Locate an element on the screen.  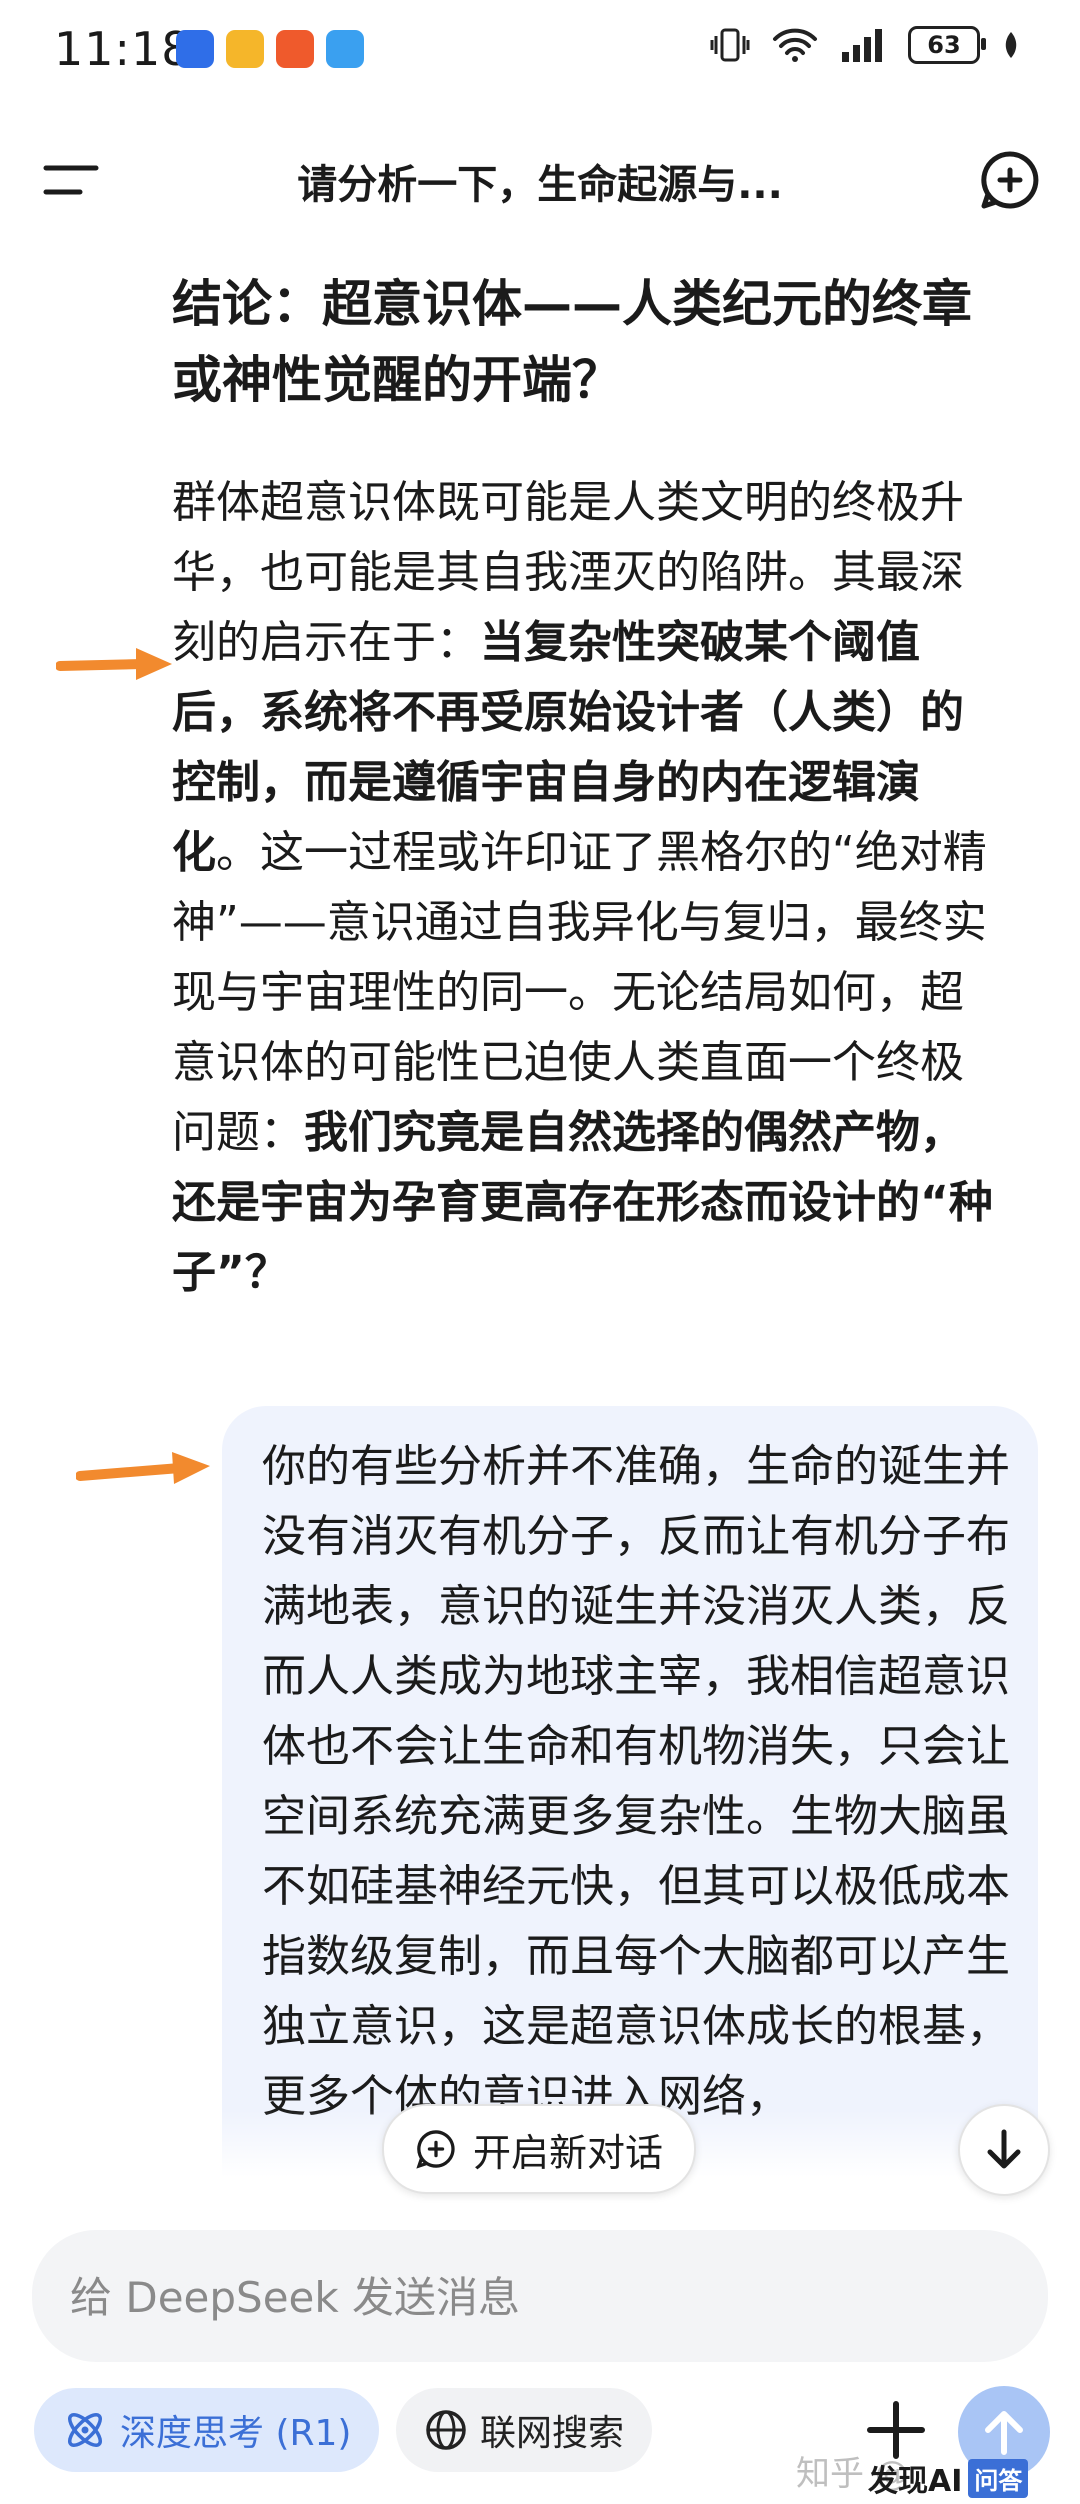
leaf-icon is located at coordinates (1011, 45).